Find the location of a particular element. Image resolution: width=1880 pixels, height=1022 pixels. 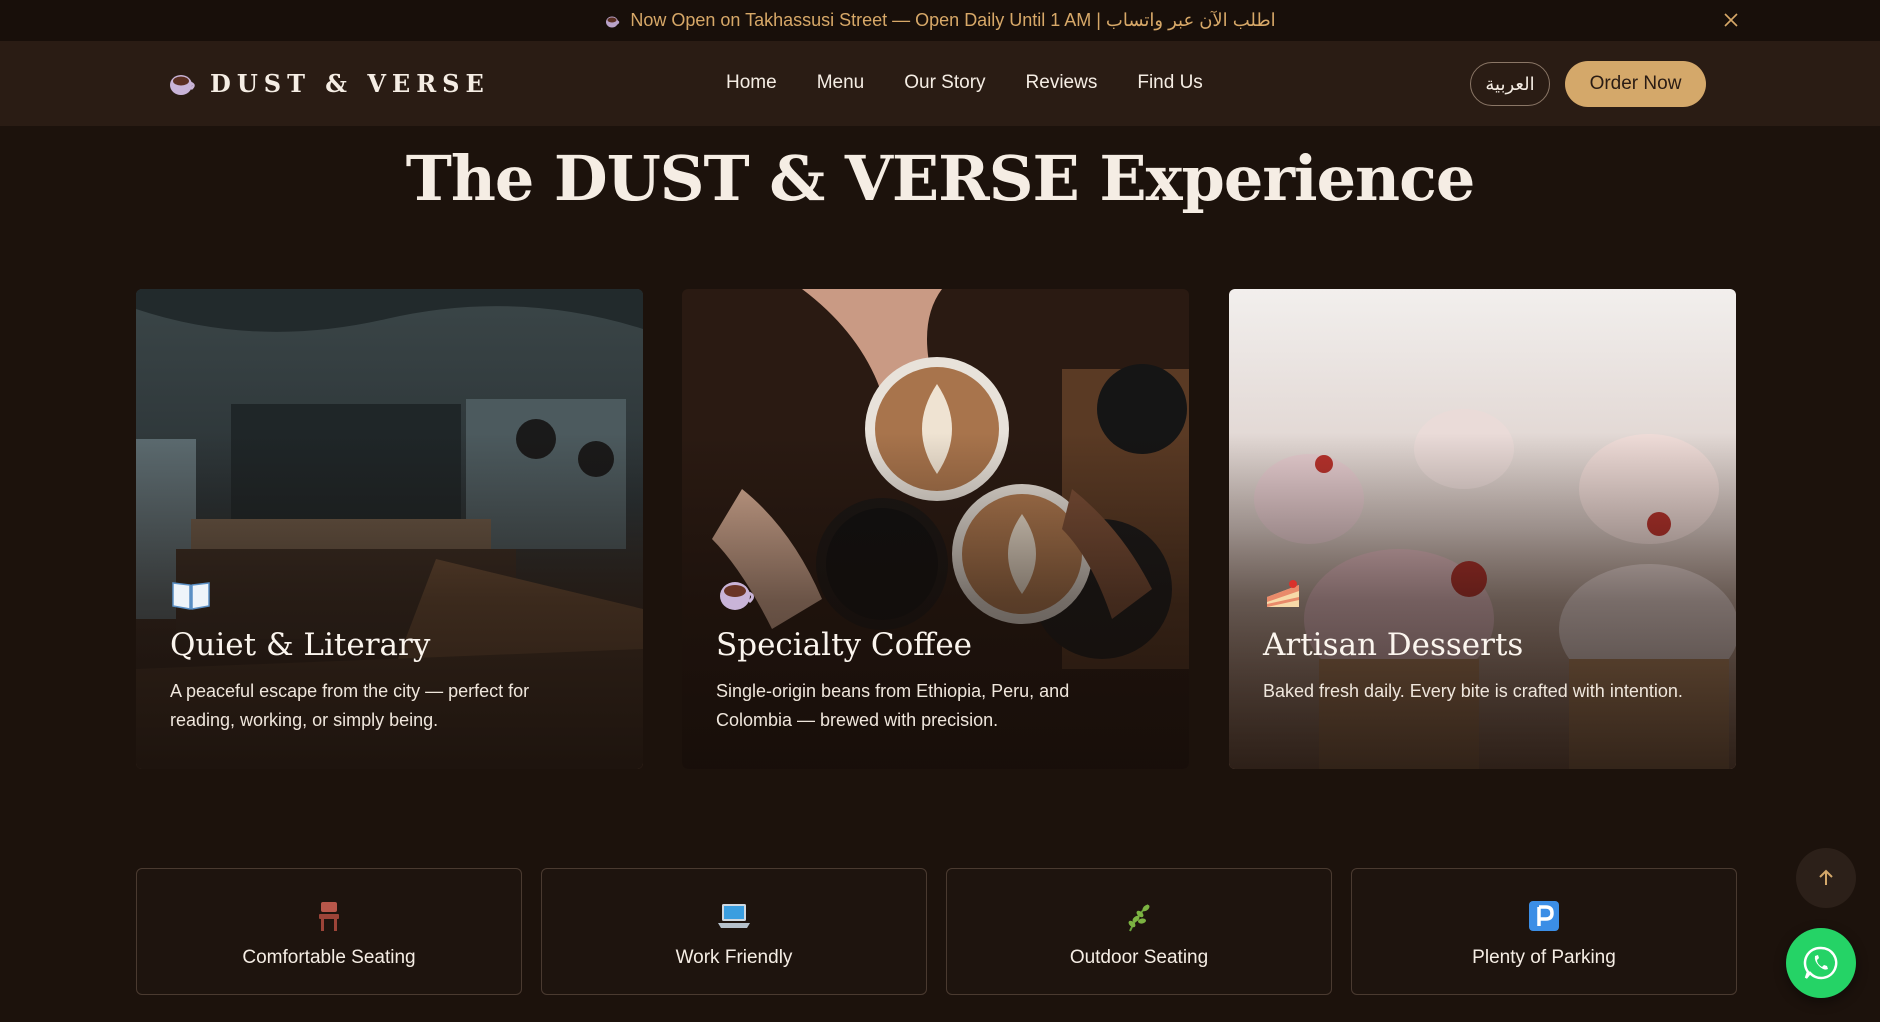

chair-icon is located at coordinates (329, 916).